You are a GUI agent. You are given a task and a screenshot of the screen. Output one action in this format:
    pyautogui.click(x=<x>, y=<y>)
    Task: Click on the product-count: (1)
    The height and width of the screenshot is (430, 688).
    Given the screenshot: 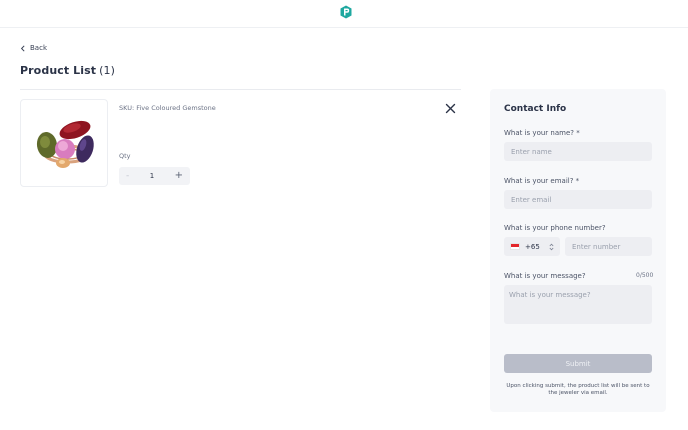 What is the action you would take?
    pyautogui.click(x=107, y=70)
    